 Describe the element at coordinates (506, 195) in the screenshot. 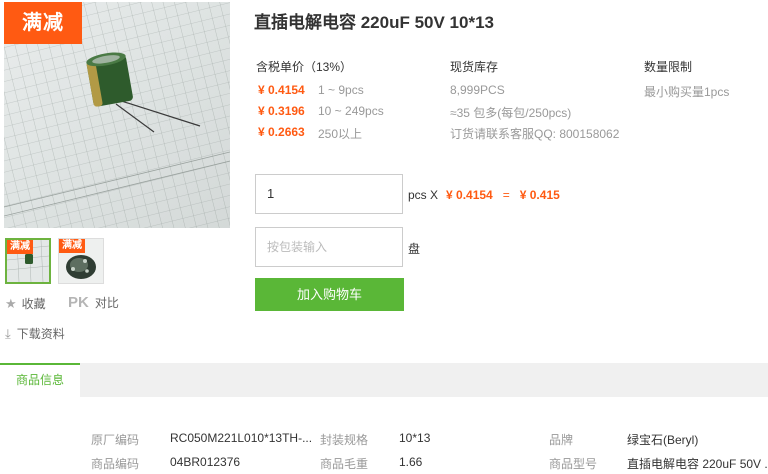

I see `equals-sign: =` at that location.